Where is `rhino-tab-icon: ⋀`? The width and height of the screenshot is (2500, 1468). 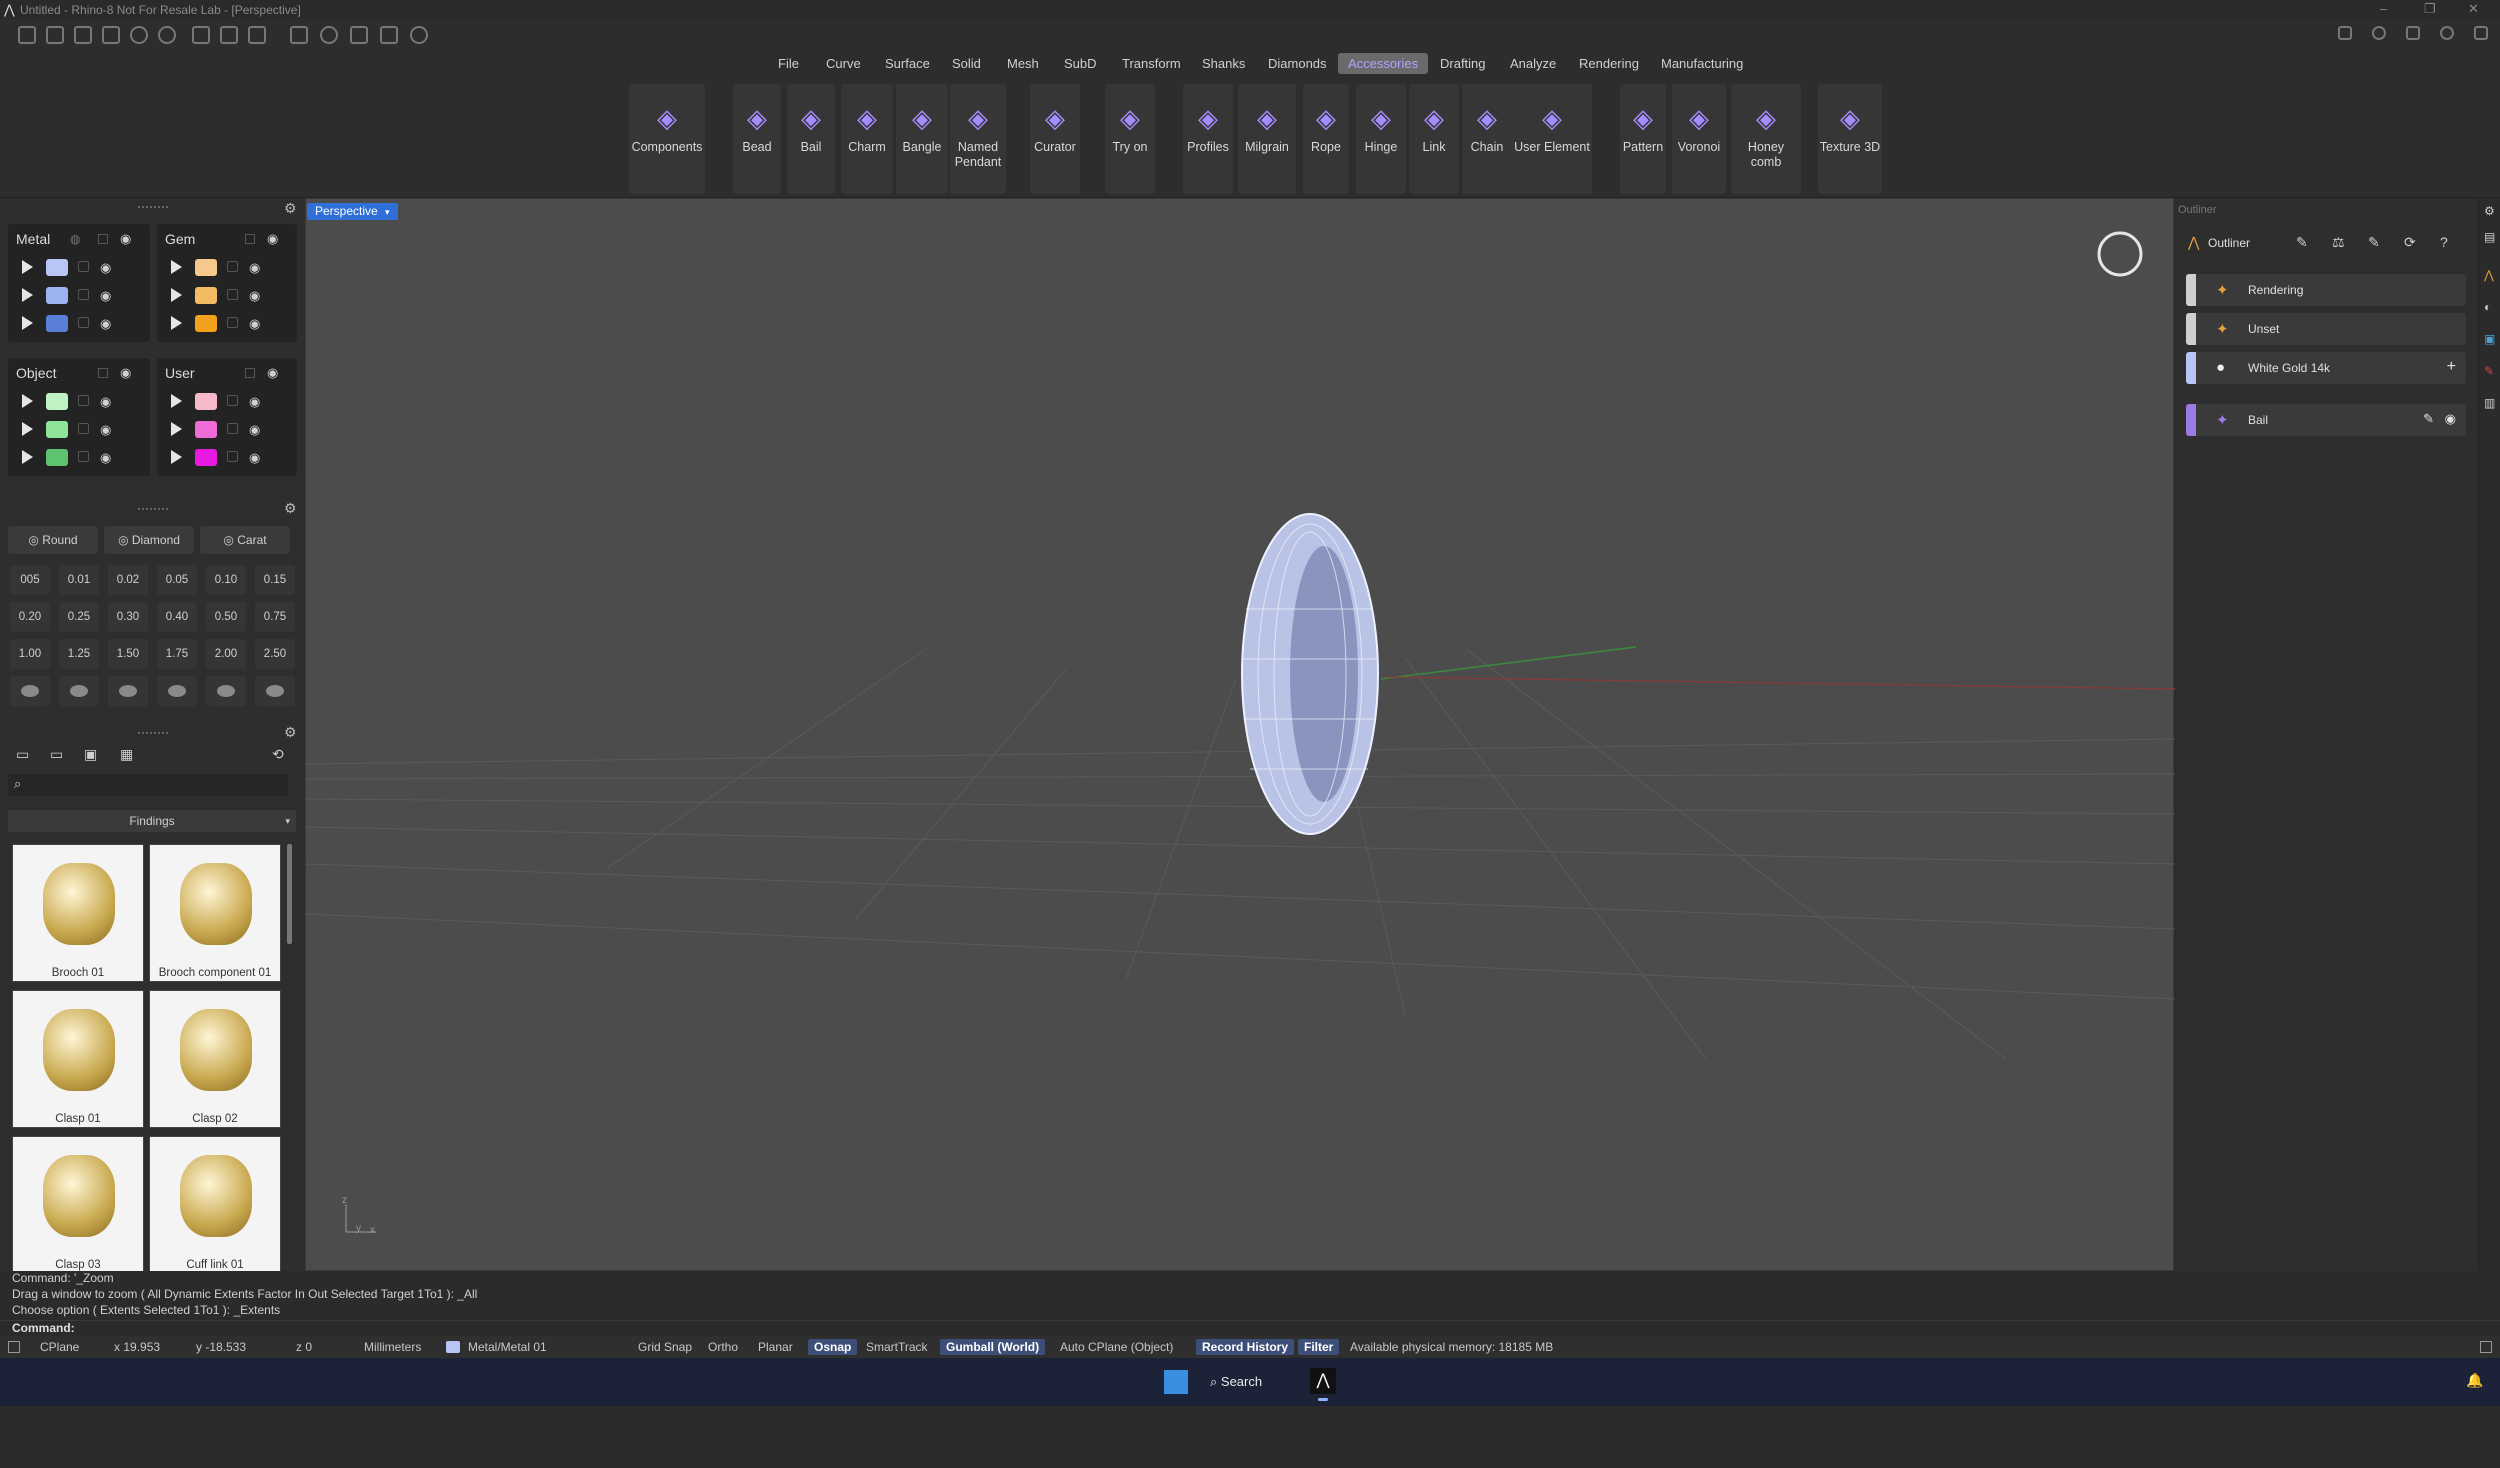 rhino-tab-icon: ⋀ is located at coordinates (2489, 275).